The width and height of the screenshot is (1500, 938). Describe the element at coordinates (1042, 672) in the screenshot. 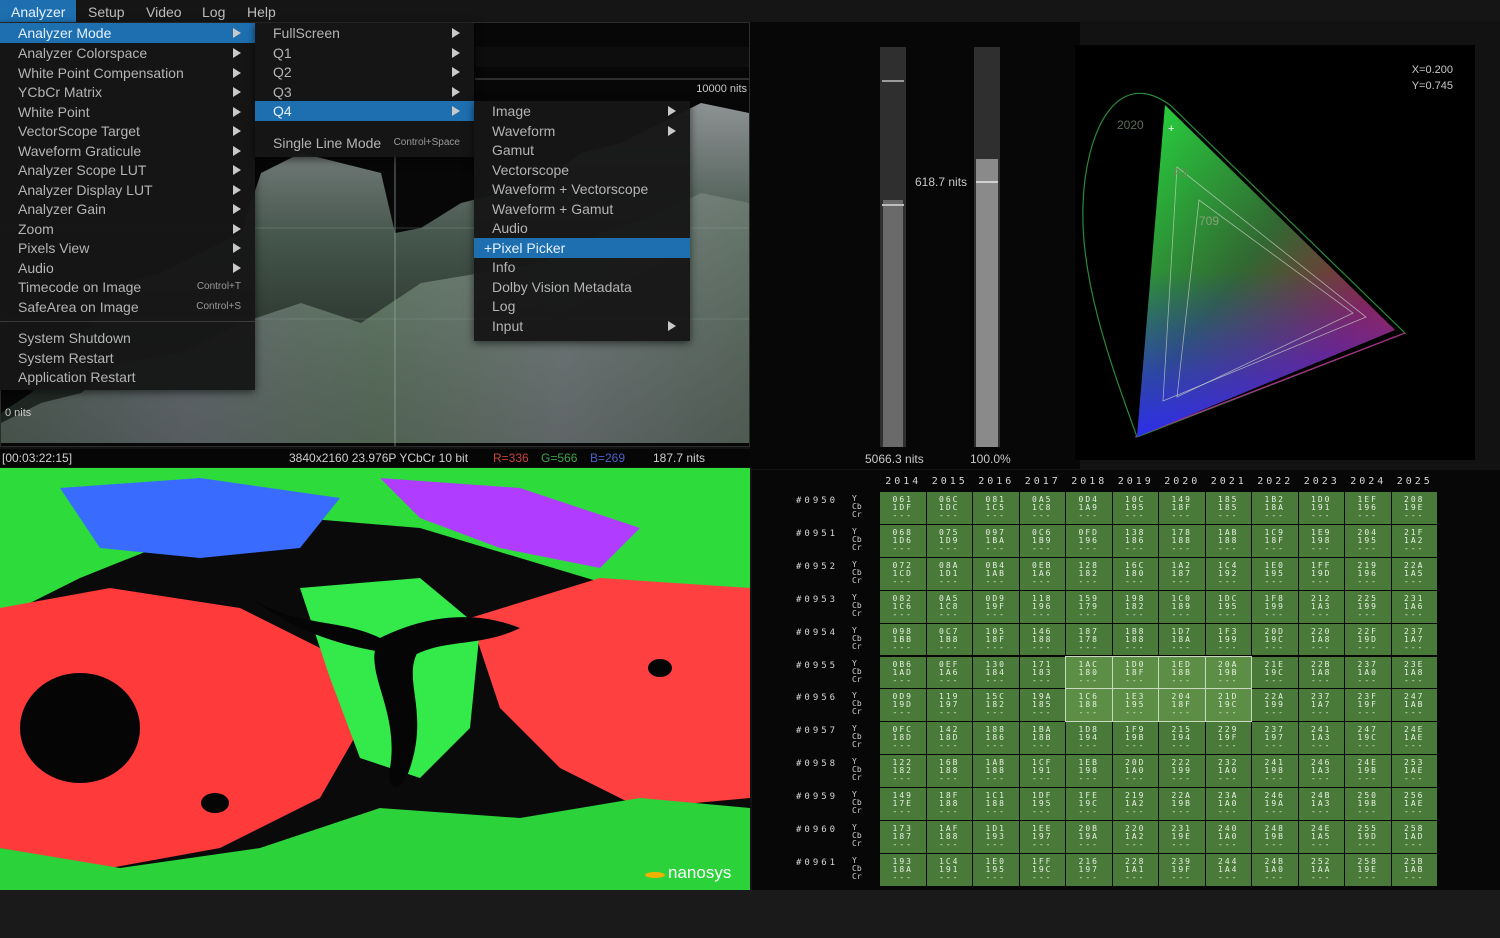

I see `pixel-cell: 171 183 ---` at that location.